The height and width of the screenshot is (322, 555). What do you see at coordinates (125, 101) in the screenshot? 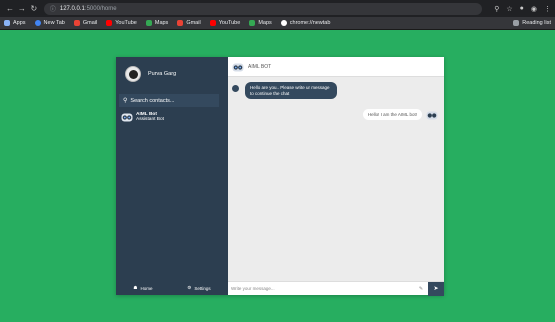
I see `search-icon: ⚲` at bounding box center [125, 101].